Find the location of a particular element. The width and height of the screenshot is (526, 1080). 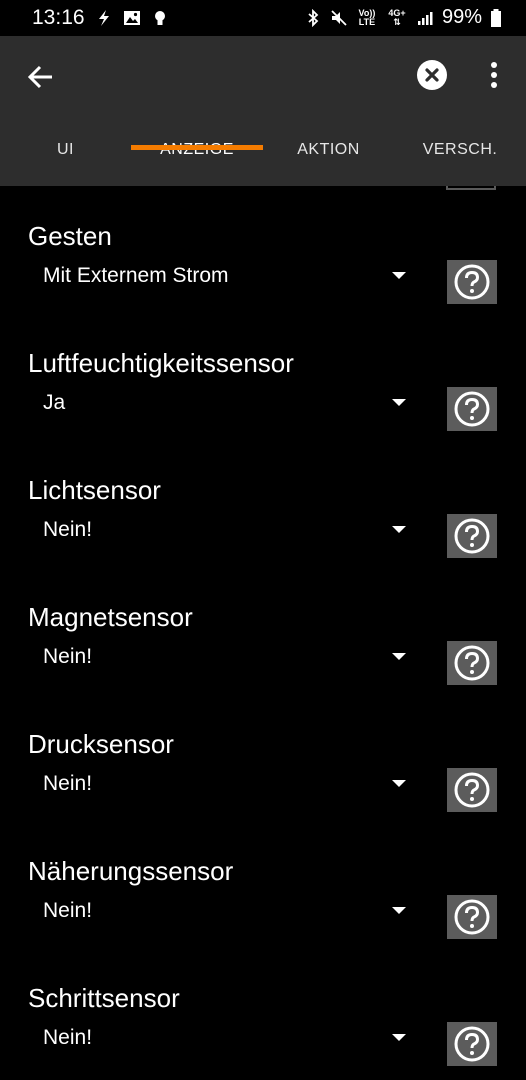

setting-naeherungssensor: Näherungssensor Nein! is located at coordinates (263, 918).